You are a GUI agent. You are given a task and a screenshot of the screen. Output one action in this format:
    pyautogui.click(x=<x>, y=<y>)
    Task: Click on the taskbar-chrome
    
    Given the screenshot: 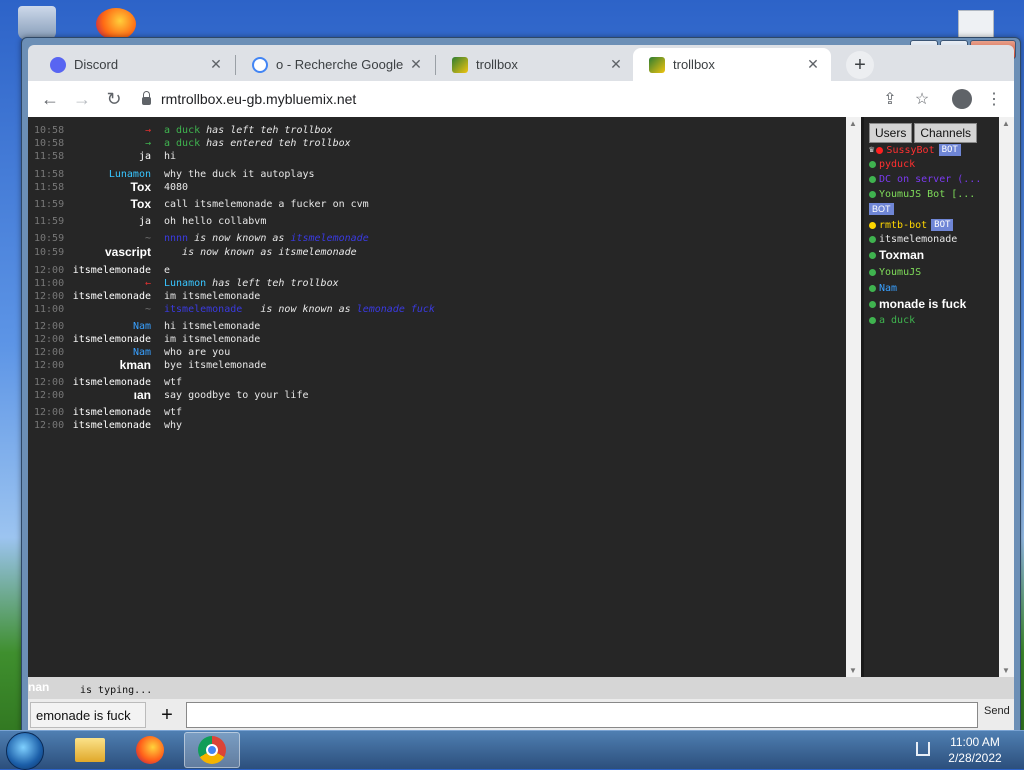 What is the action you would take?
    pyautogui.click(x=212, y=750)
    